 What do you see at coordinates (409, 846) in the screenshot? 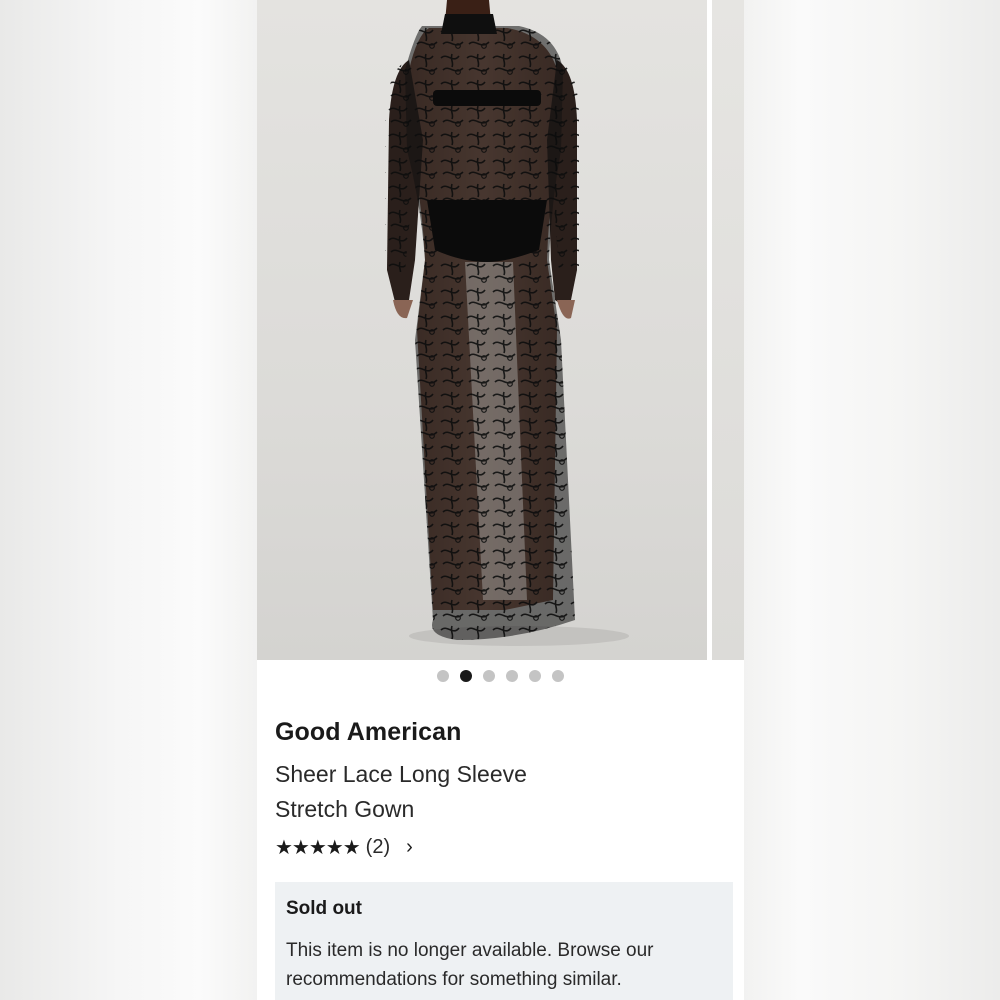
I see `chevron-right-icon: ›` at bounding box center [409, 846].